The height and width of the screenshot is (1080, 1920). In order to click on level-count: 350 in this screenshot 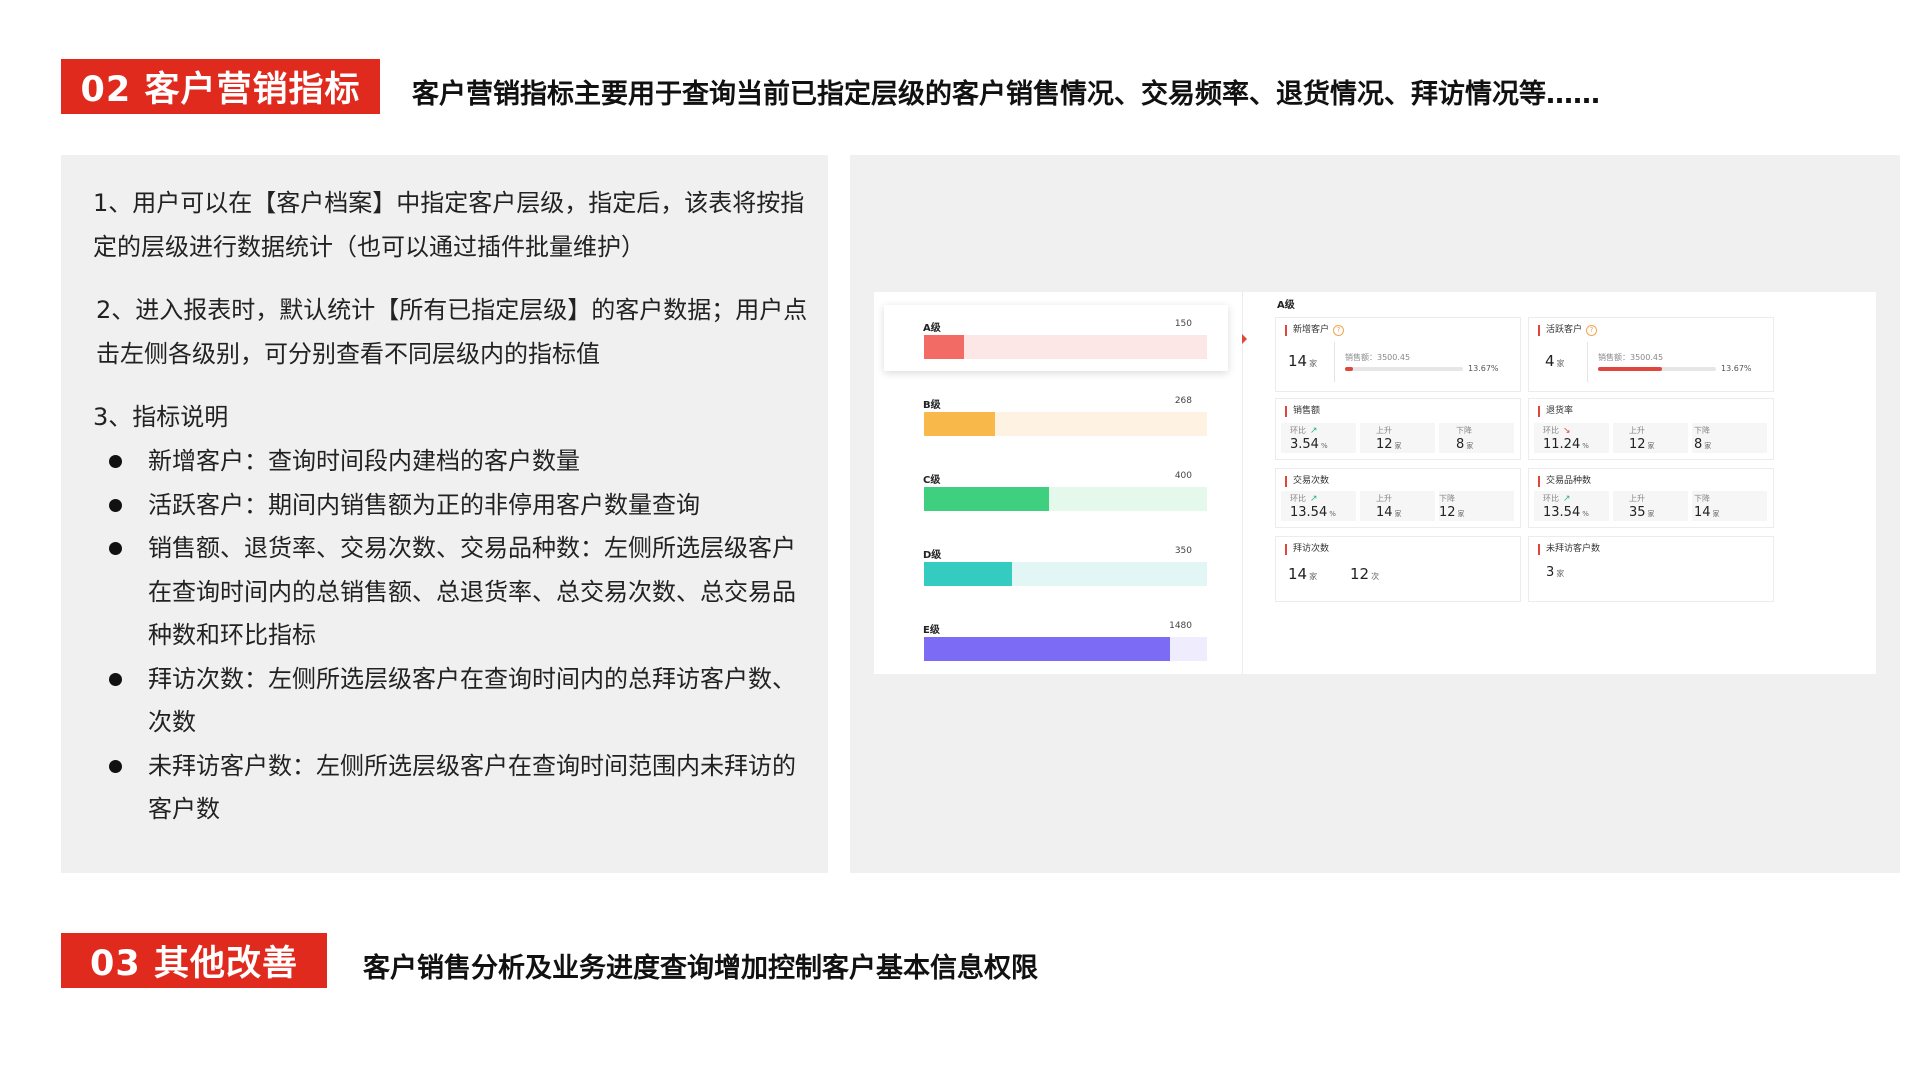, I will do `click(1183, 551)`.